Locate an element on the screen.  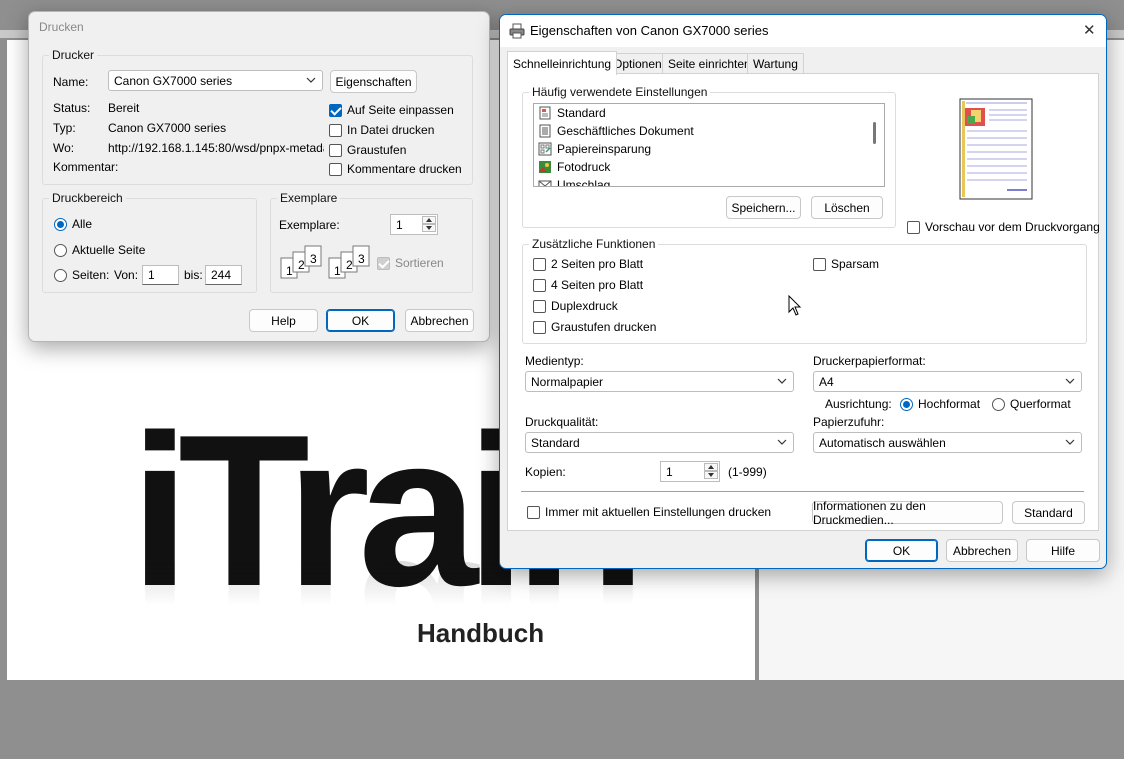
paper-source-value: Automatisch auswählen is located at coordinates (882, 442).